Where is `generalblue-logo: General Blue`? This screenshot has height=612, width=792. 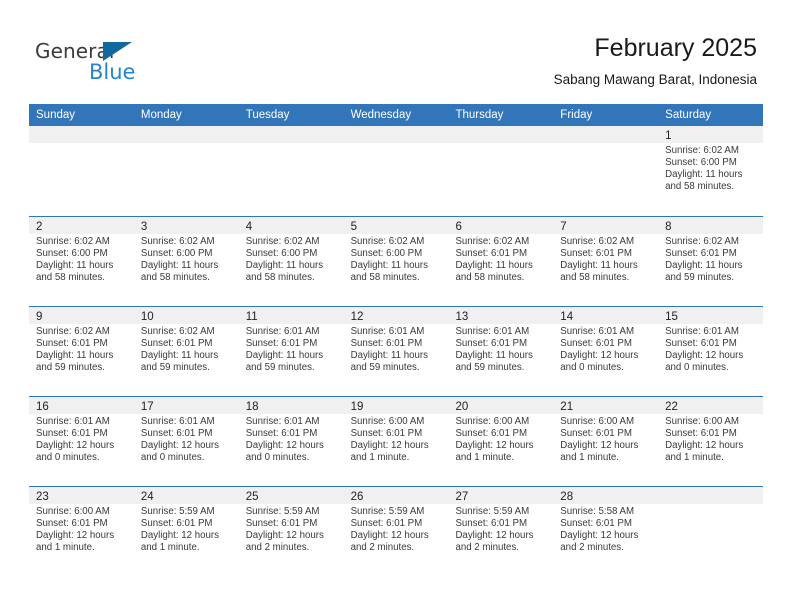 generalblue-logo: General Blue is located at coordinates (125, 64).